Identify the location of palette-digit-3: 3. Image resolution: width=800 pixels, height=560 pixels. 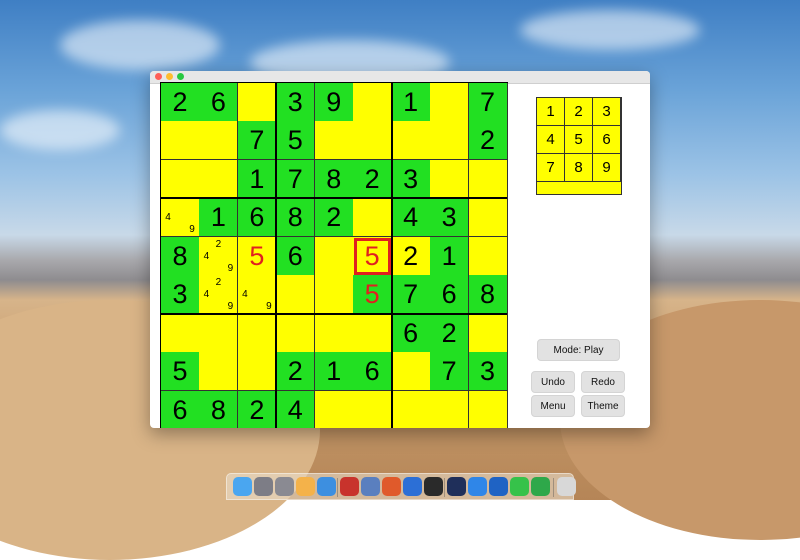
(607, 112).